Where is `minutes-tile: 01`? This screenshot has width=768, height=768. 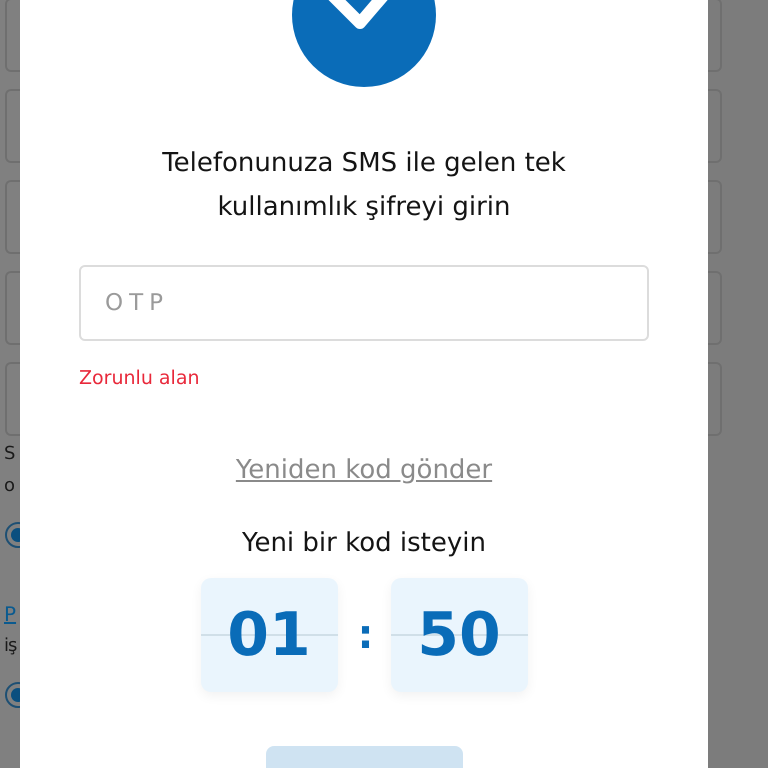
minutes-tile: 01 is located at coordinates (269, 635).